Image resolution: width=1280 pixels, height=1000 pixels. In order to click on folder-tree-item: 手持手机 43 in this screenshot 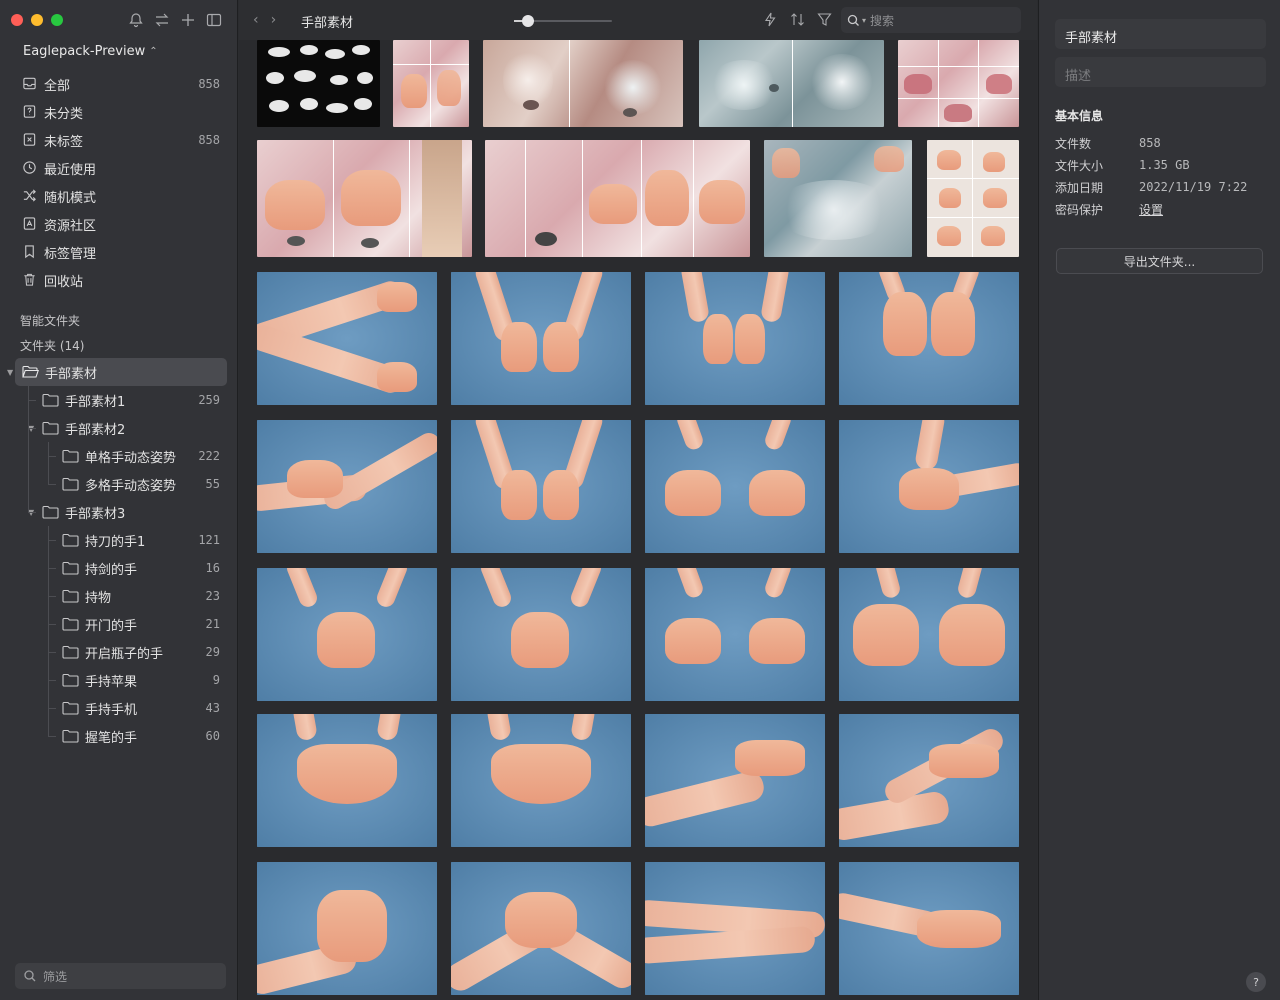, I will do `click(119, 708)`.